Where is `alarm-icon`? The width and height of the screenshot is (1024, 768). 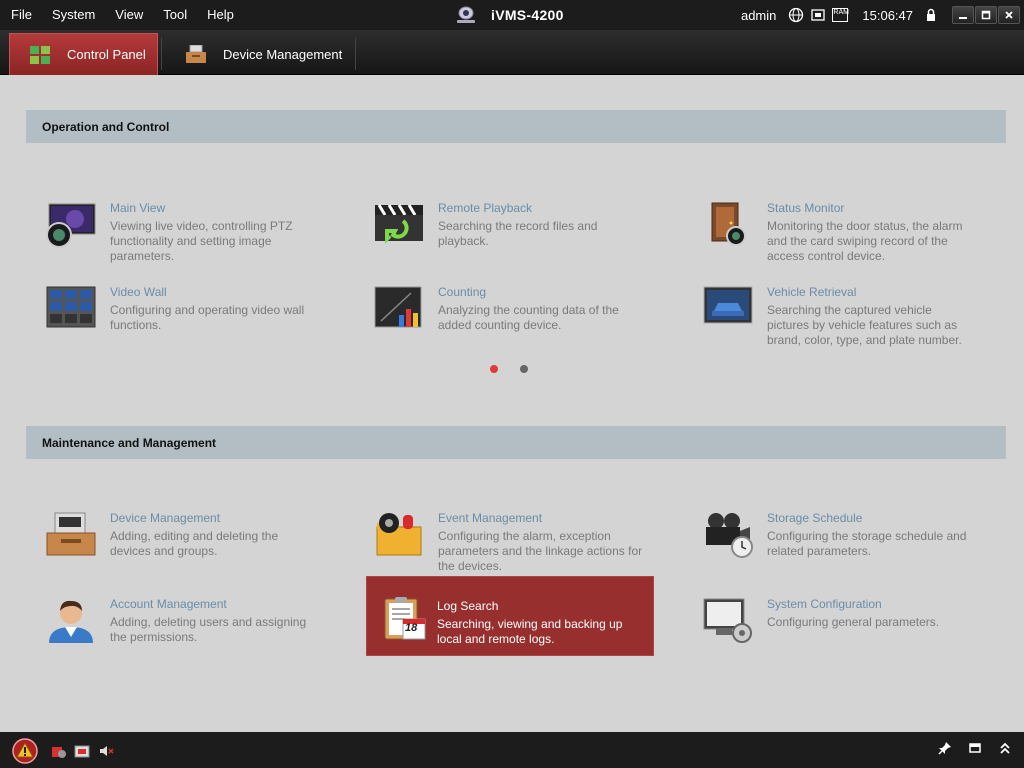
alarm-icon is located at coordinates (25, 751).